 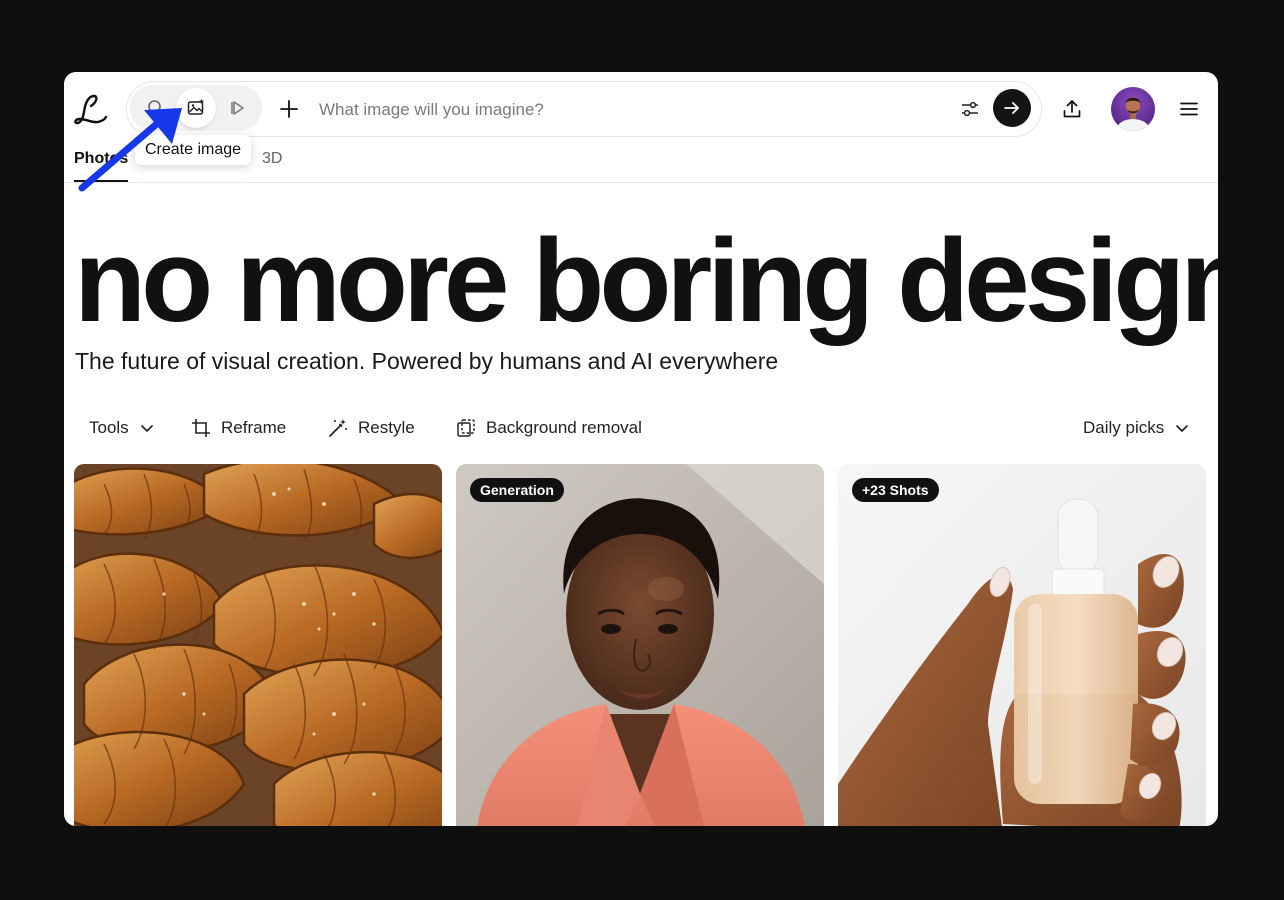 What do you see at coordinates (641, 182) in the screenshot?
I see `tab-divider` at bounding box center [641, 182].